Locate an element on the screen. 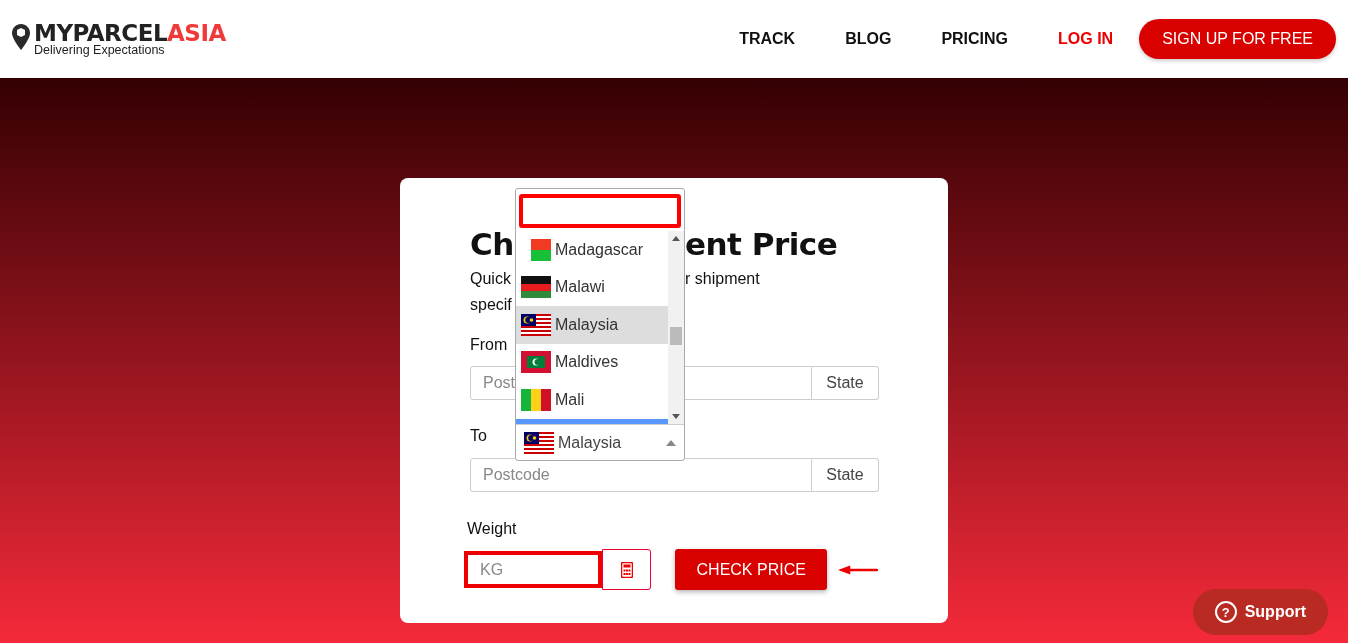 The height and width of the screenshot is (643, 1348). card-title: Ch is located at coordinates (492, 243).